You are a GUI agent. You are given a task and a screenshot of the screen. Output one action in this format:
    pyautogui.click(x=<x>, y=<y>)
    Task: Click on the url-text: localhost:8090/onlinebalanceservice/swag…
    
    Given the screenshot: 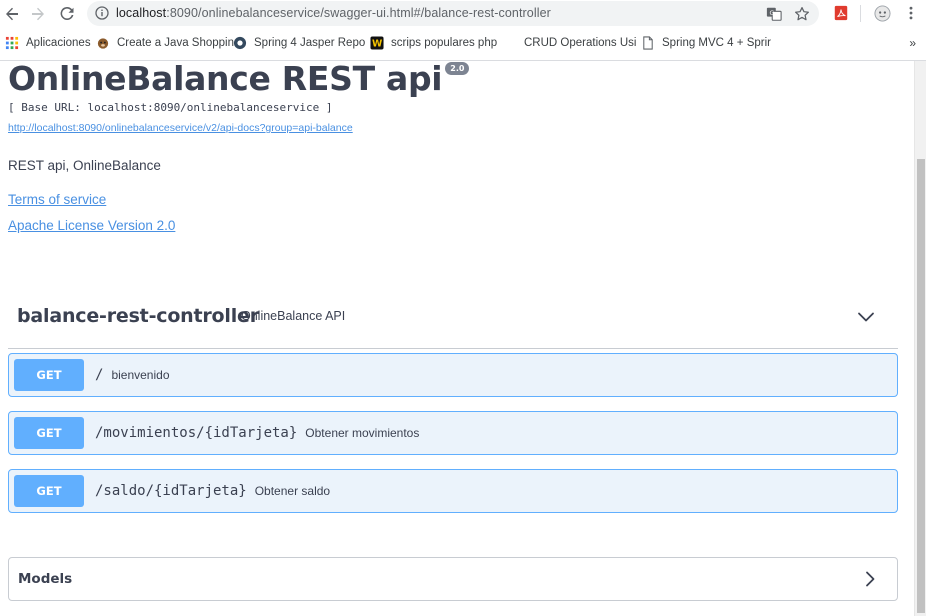 What is the action you would take?
    pyautogui.click(x=333, y=13)
    